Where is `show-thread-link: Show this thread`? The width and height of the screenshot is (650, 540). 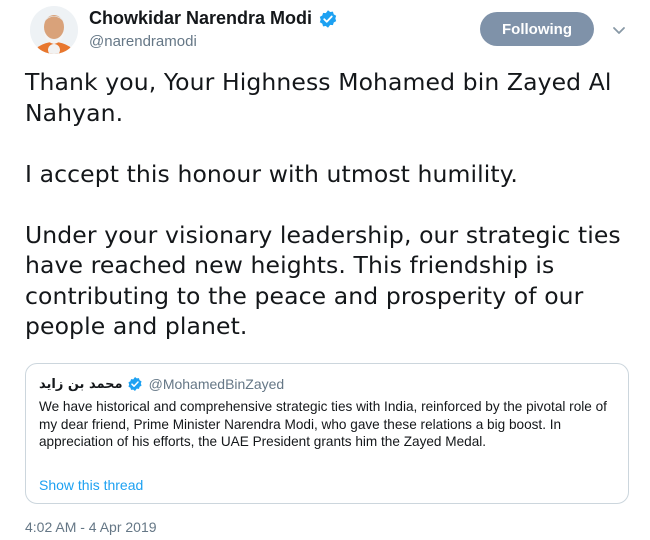
show-thread-link: Show this thread is located at coordinates (91, 485).